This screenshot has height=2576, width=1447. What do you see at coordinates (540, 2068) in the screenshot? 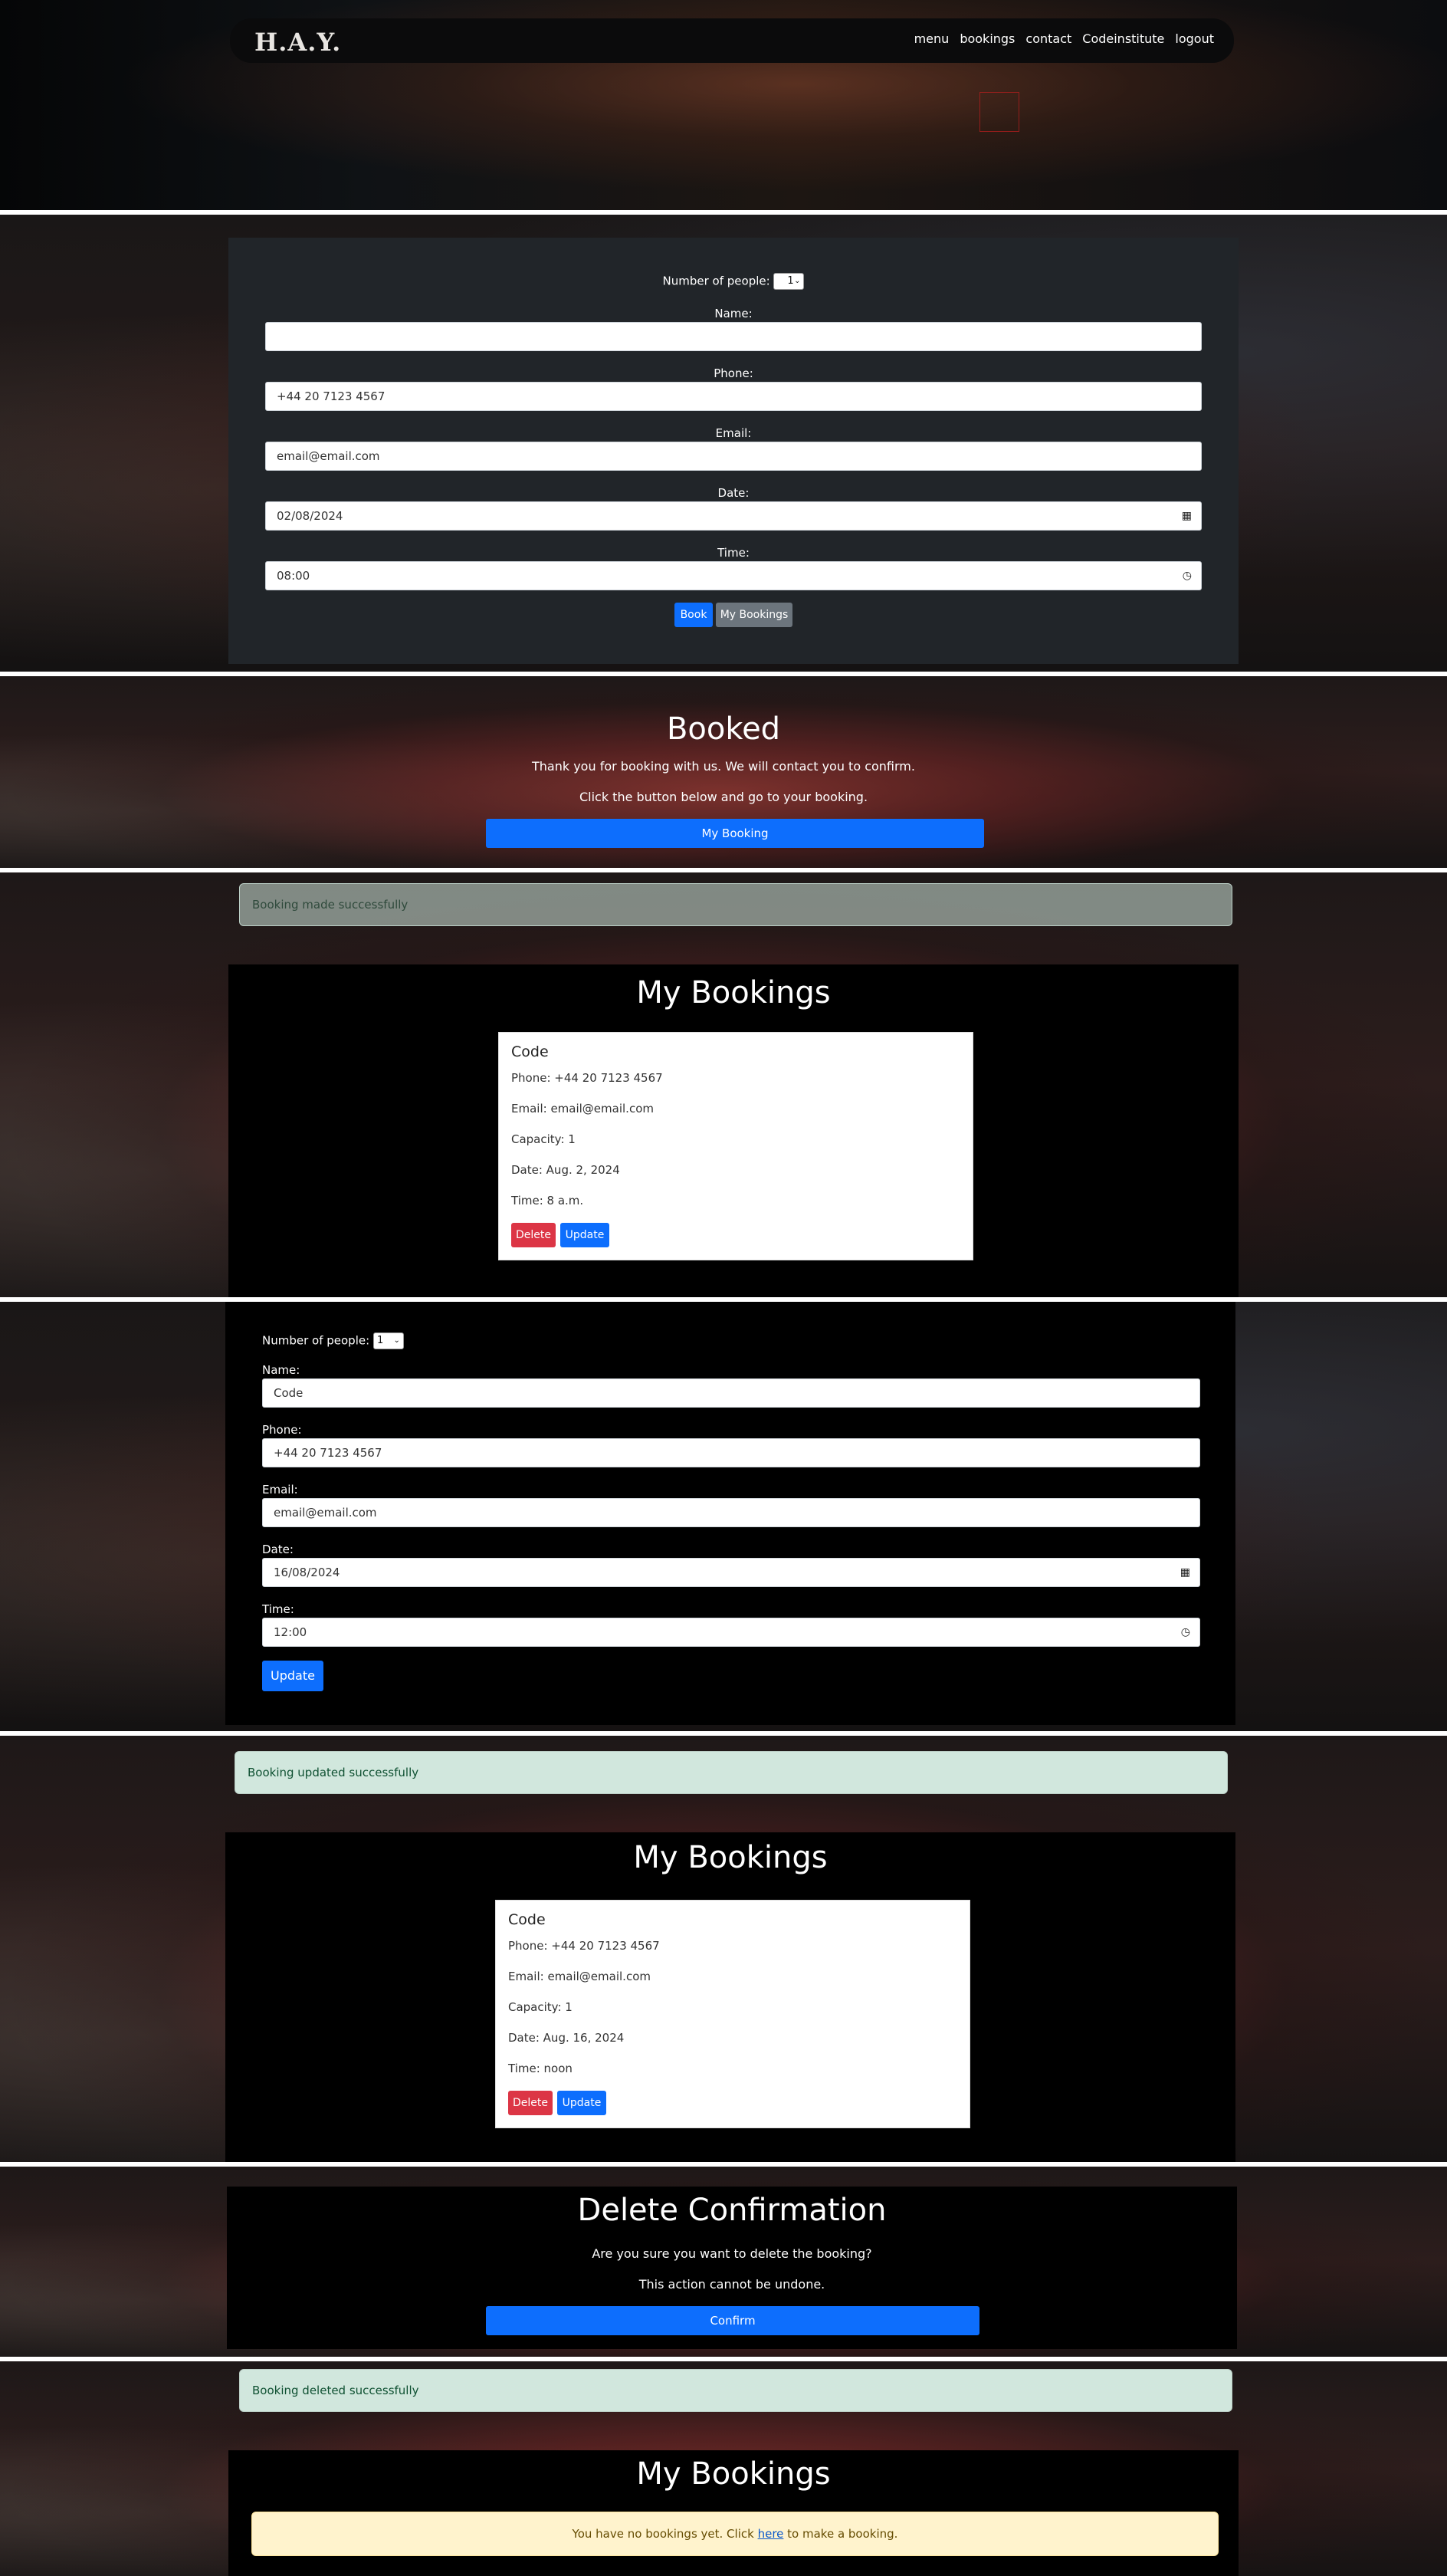
I see `booking-time: Time: noon` at bounding box center [540, 2068].